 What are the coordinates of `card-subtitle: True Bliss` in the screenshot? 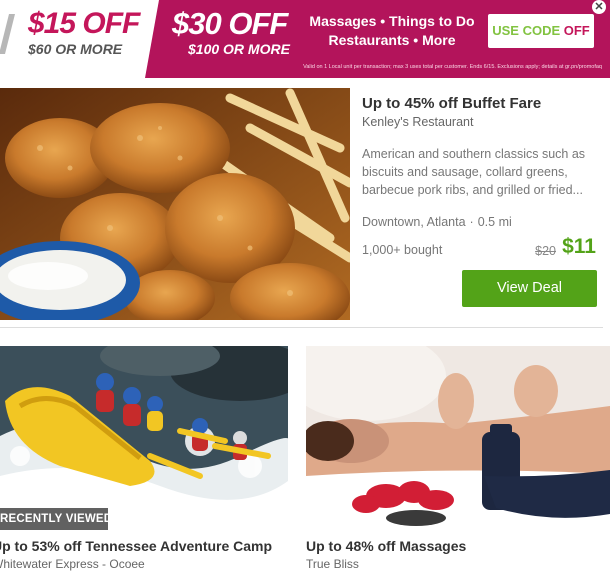 It's located at (332, 564).